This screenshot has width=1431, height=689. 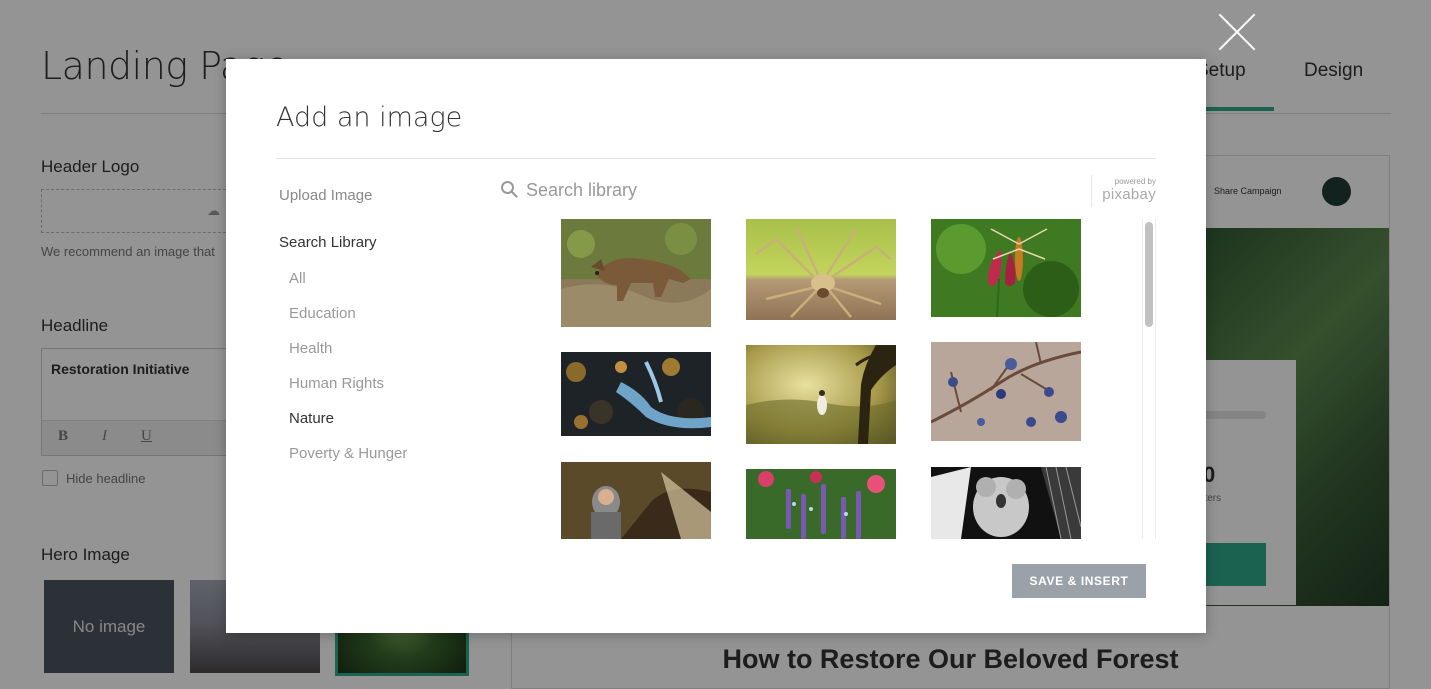 I want to click on close-icon, so click(x=1237, y=32).